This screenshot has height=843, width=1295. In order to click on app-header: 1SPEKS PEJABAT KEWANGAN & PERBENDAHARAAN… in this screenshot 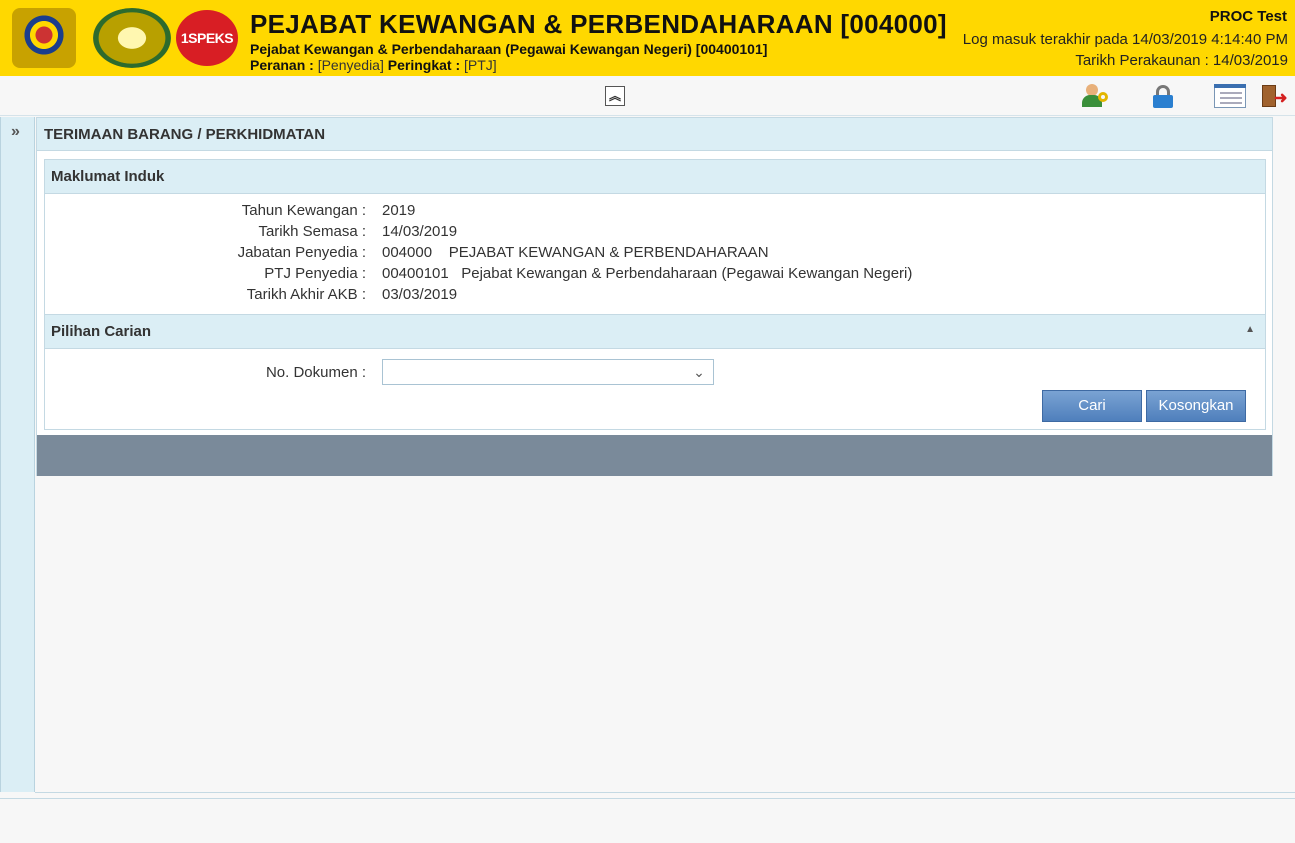, I will do `click(647, 38)`.